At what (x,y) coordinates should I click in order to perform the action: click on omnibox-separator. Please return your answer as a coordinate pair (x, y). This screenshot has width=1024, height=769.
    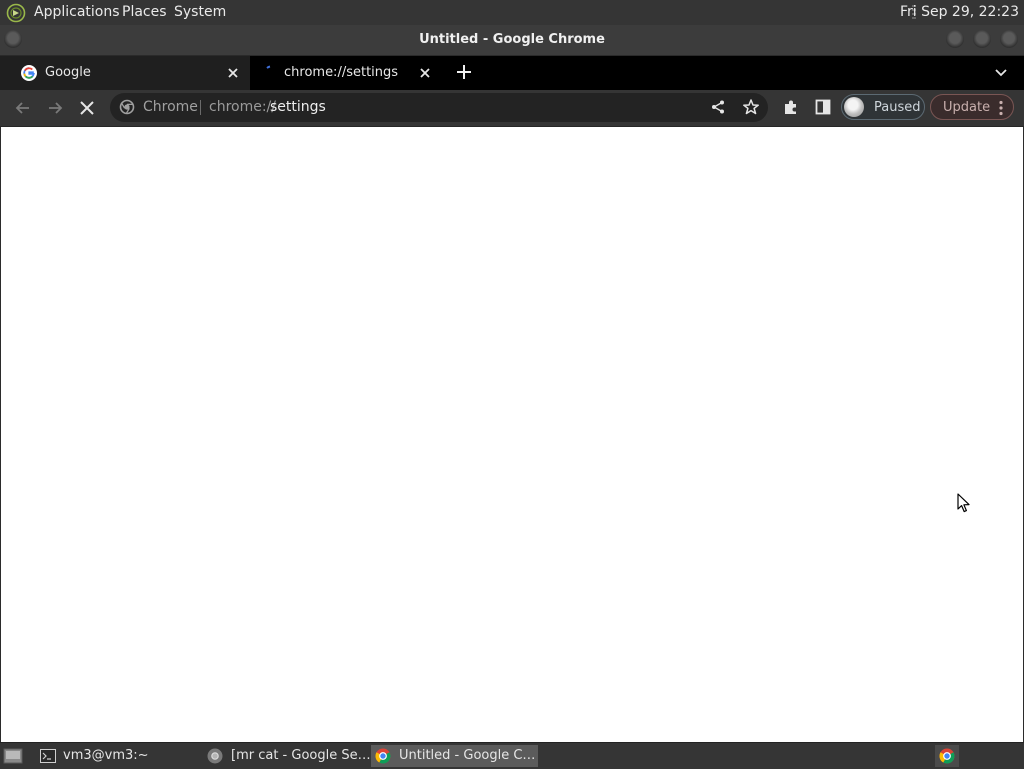
    Looking at the image, I should click on (200, 107).